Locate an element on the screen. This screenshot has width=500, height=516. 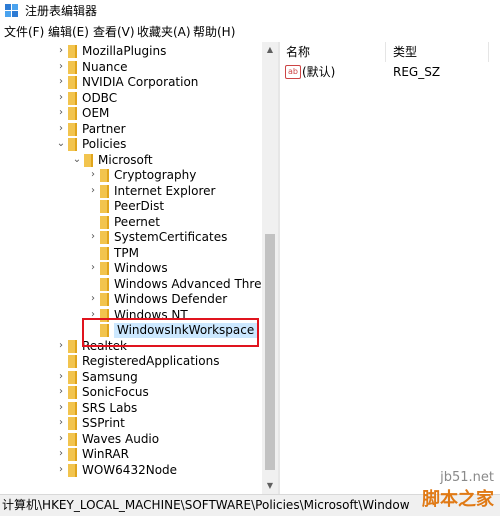
tree-node: › Waves Audio is located at coordinates (131, 439).